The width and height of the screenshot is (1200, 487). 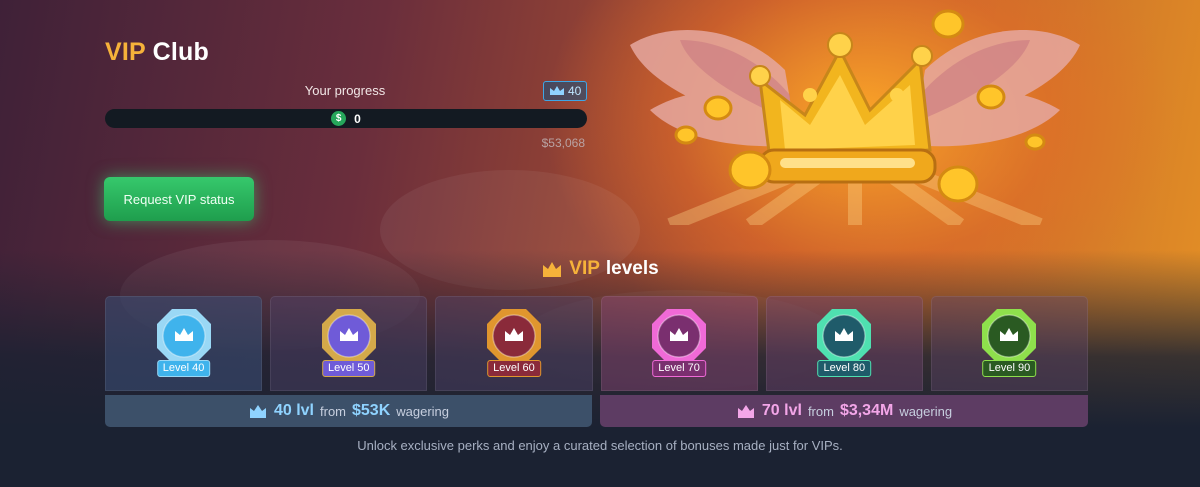 I want to click on progress-target-amount: $53,068, so click(x=563, y=143).